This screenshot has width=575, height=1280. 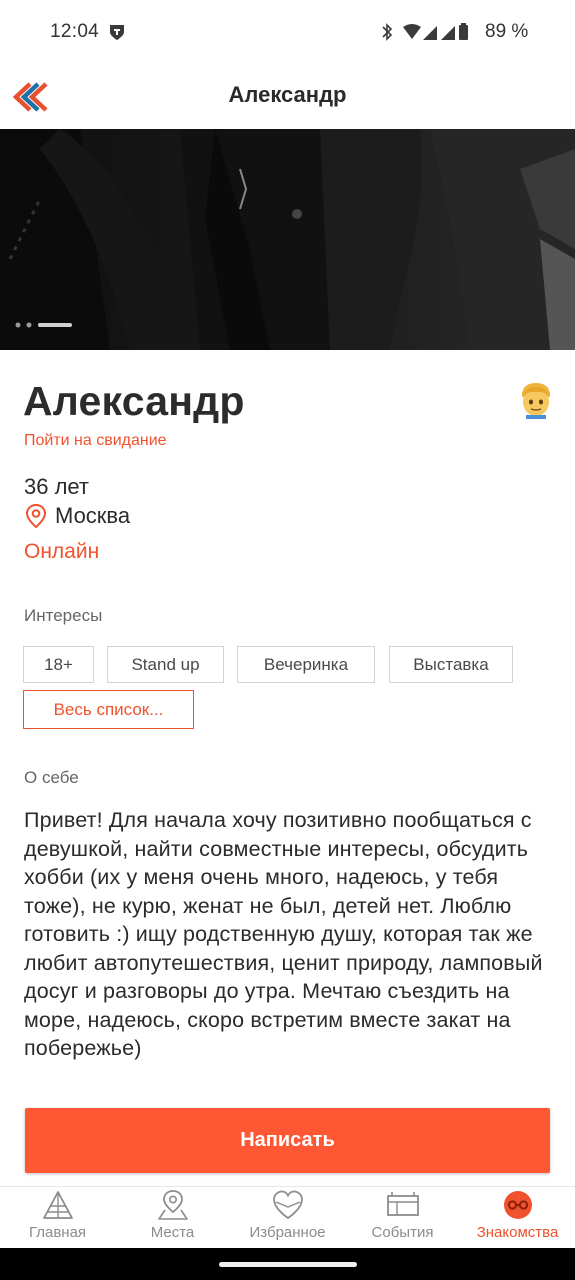 I want to click on status-time: 12:04, so click(x=75, y=31).